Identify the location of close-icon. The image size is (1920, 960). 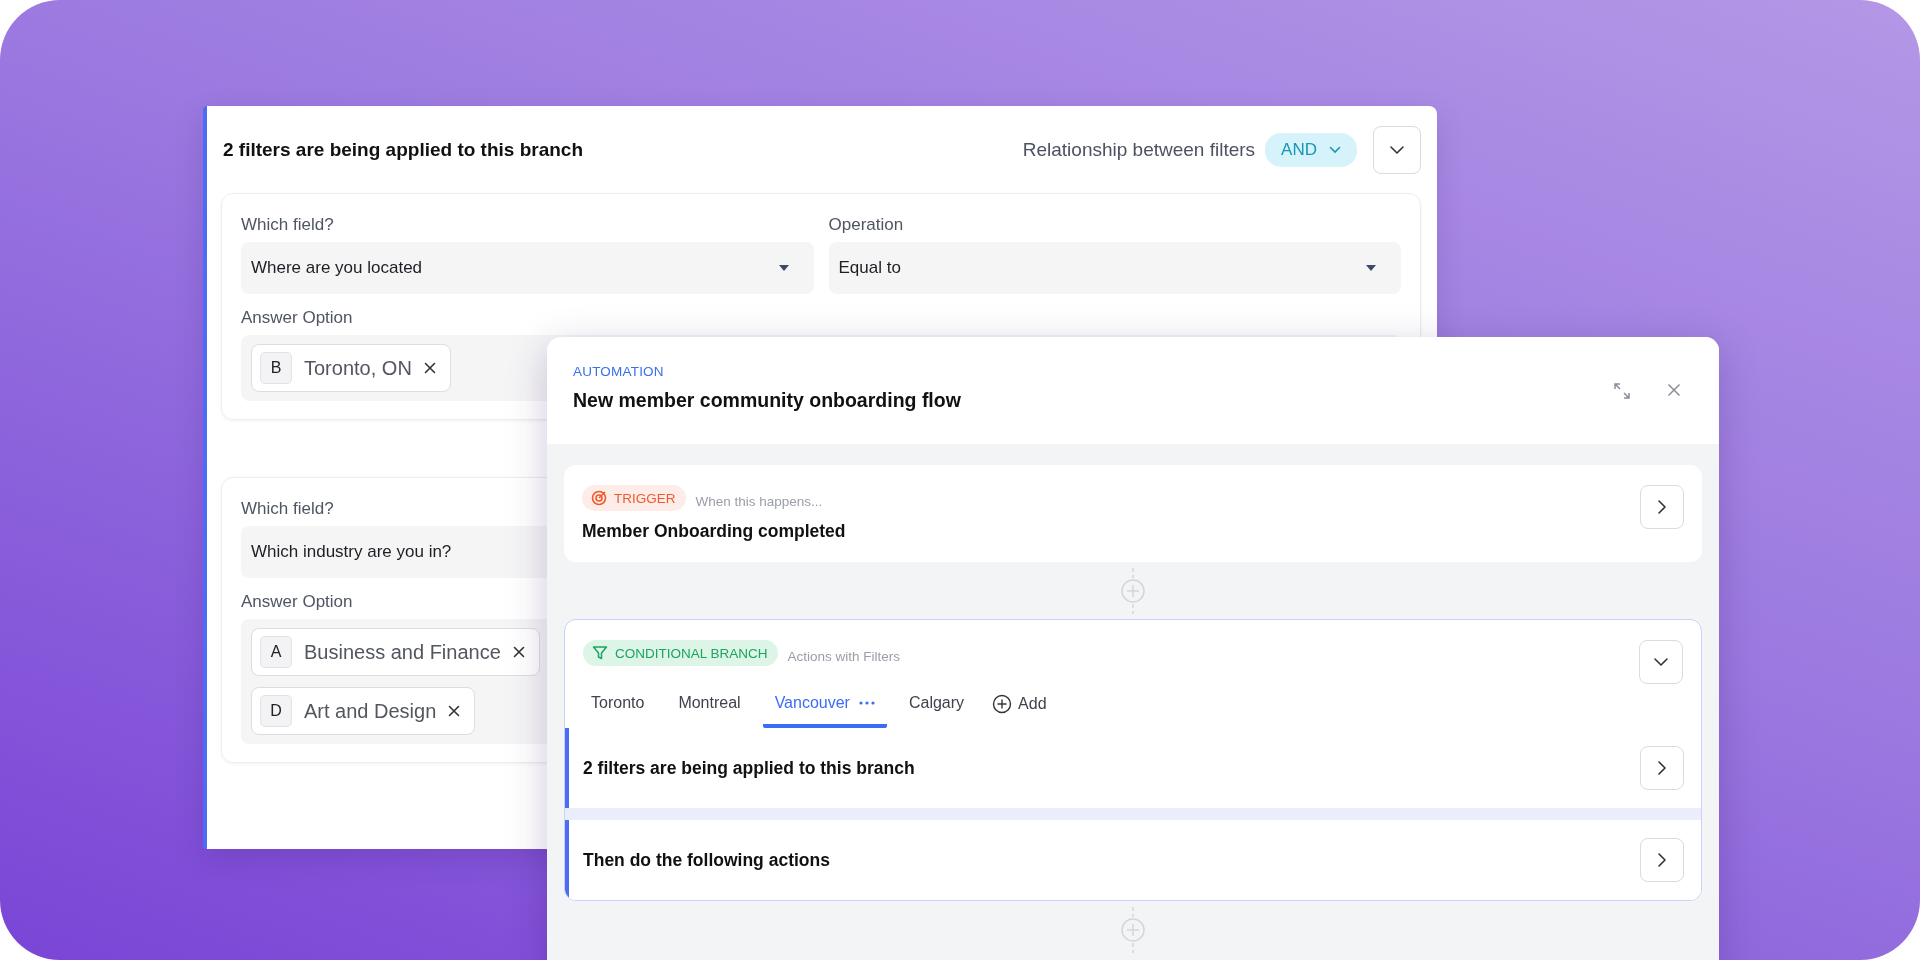
(1674, 389).